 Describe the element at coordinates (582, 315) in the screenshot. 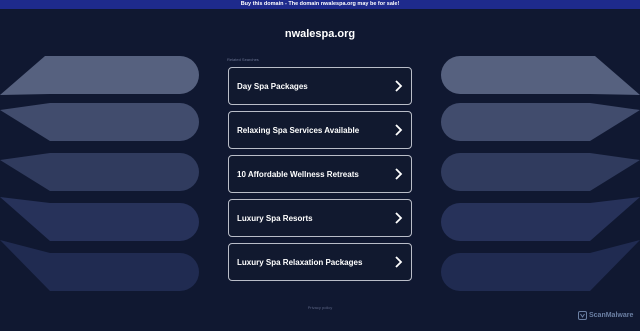

I see `scanmalware-logo-icon` at that location.